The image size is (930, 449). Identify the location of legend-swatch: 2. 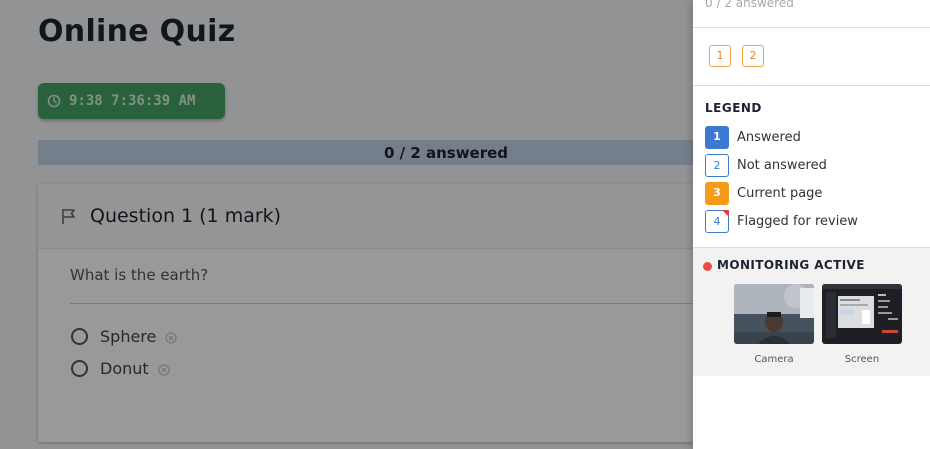
(717, 165).